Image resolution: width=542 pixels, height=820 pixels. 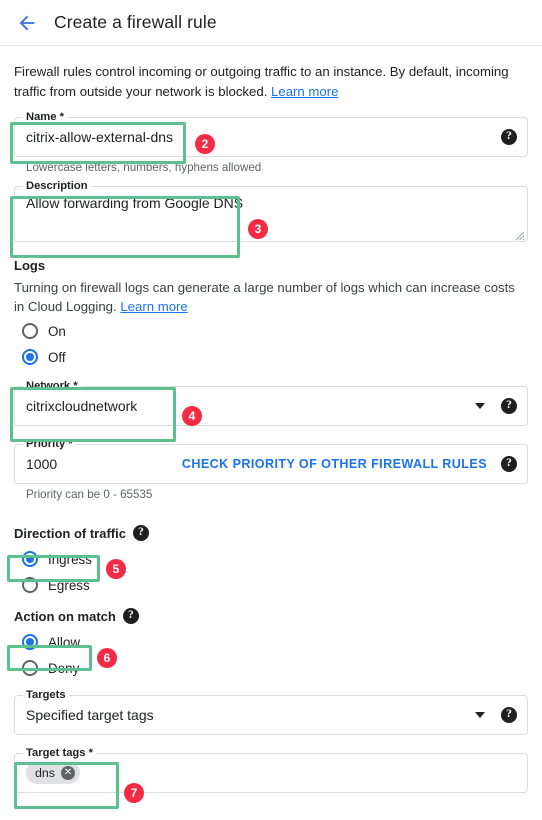 What do you see at coordinates (263, 137) in the screenshot?
I see `name-input: citrix-allow-external-dns` at bounding box center [263, 137].